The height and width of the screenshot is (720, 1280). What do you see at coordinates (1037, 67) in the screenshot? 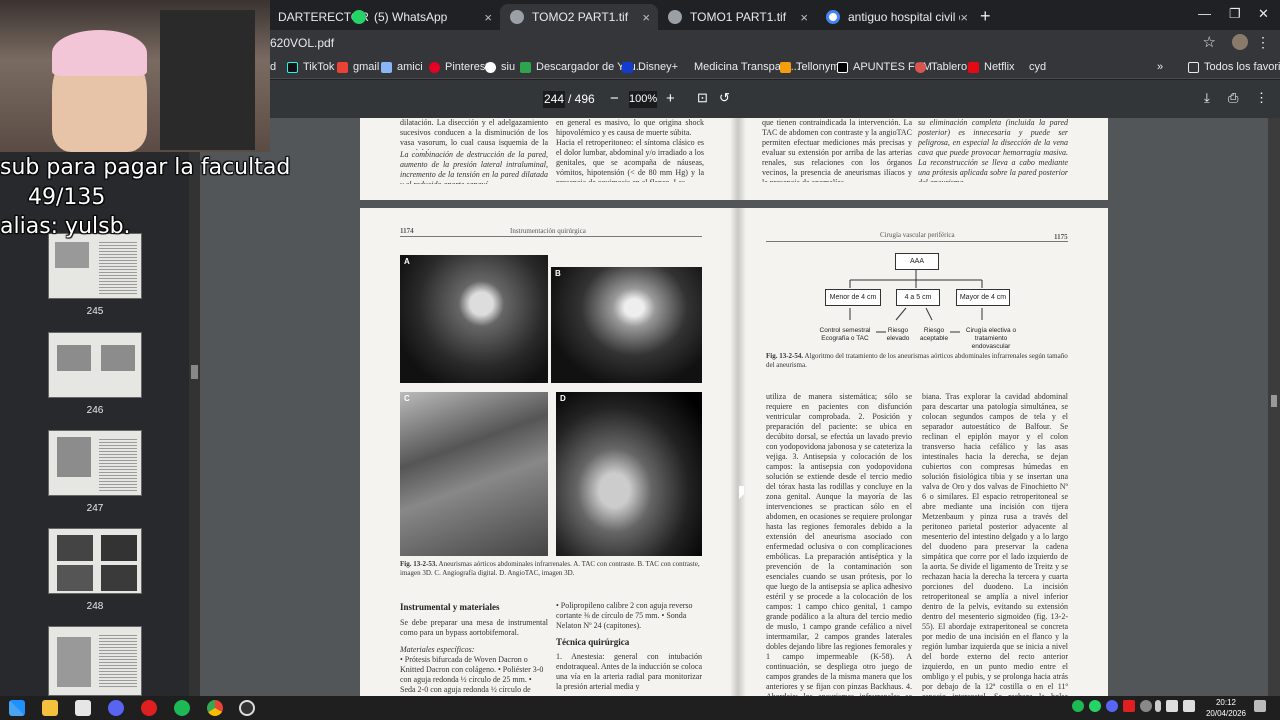
I see `bookmark-cyd: cyd` at bounding box center [1037, 67].